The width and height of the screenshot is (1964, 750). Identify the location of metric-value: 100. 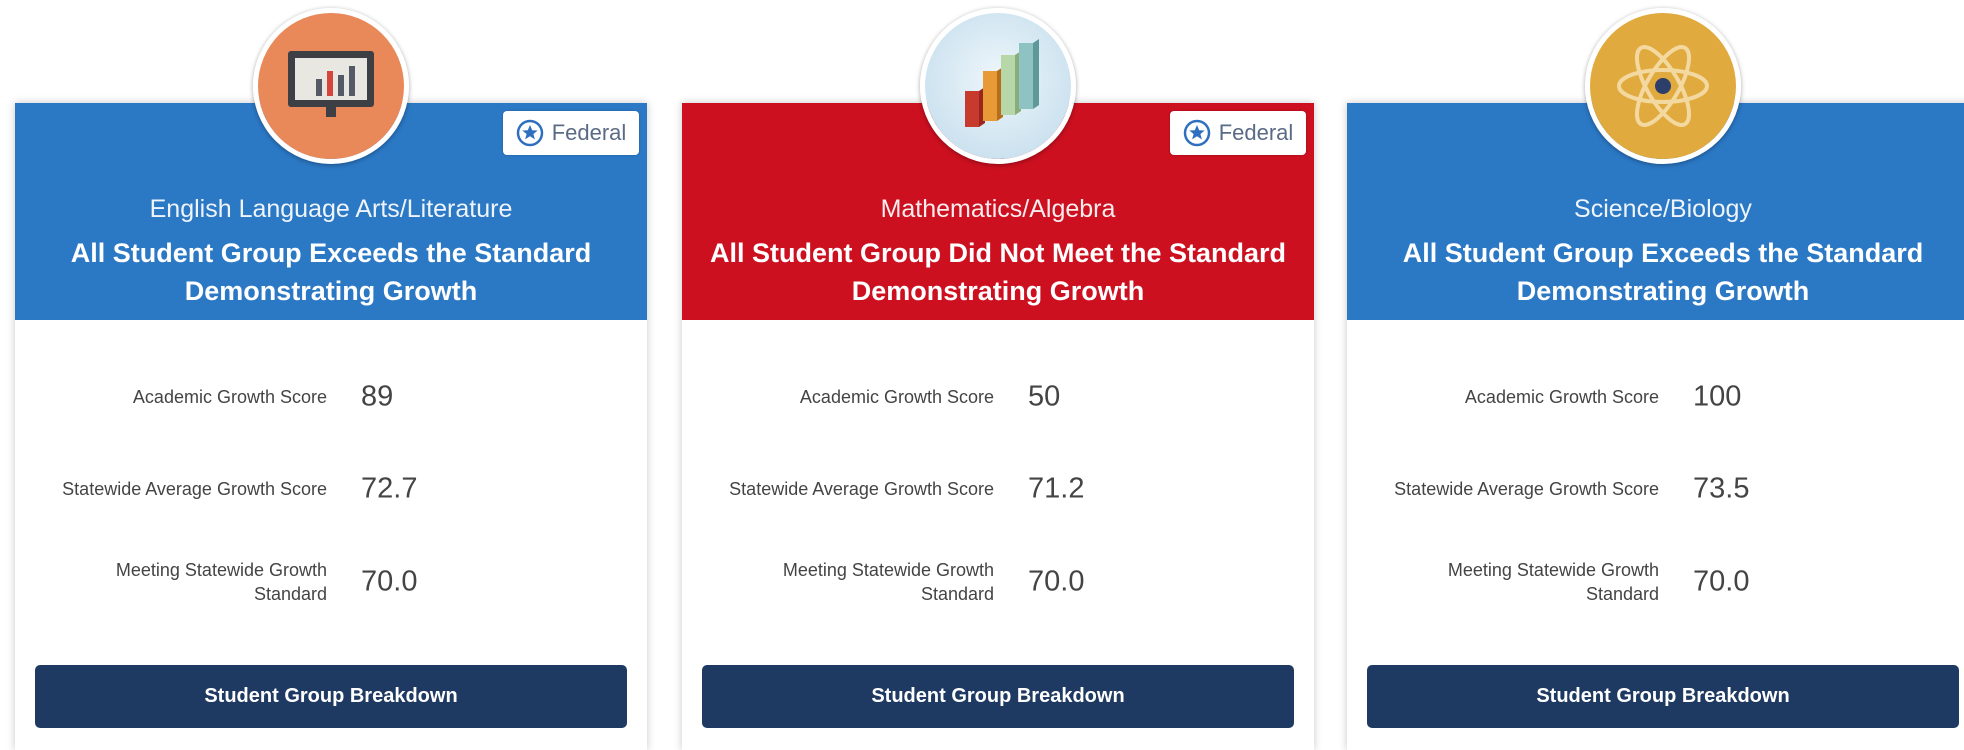
(1717, 396).